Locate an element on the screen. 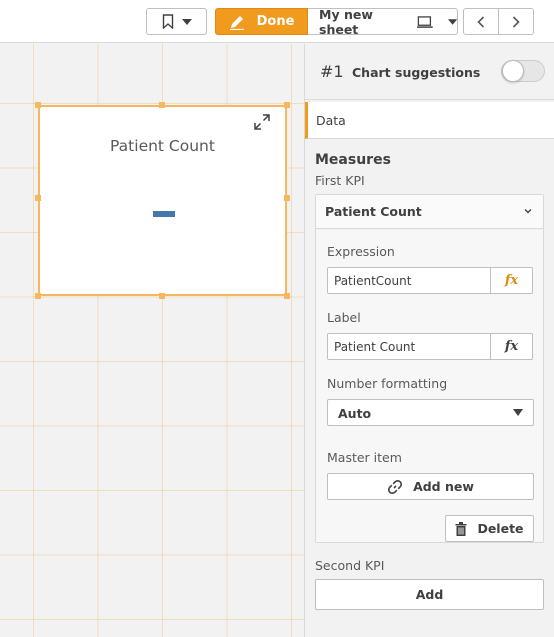  measure-accordion-header: Patient Count is located at coordinates (429, 212).